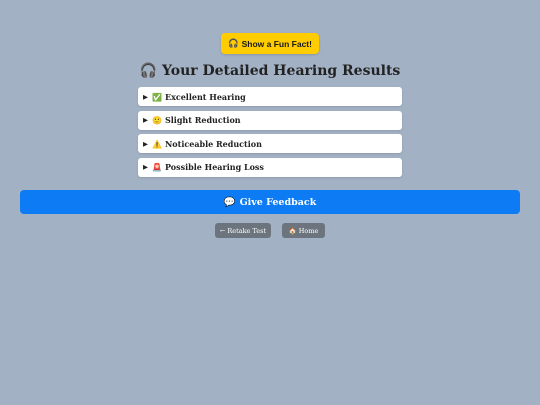  What do you see at coordinates (157, 96) in the screenshot?
I see `check-mark-icon: ✅` at bounding box center [157, 96].